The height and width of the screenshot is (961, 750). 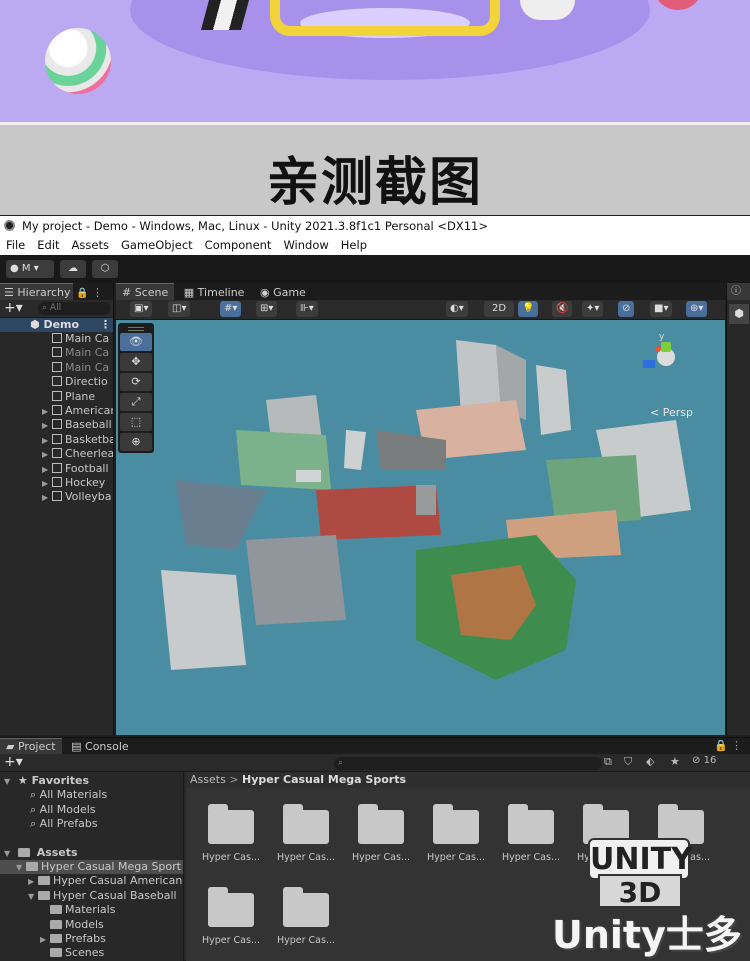 What do you see at coordinates (48, 245) in the screenshot?
I see `menu-edit: Edit` at bounding box center [48, 245].